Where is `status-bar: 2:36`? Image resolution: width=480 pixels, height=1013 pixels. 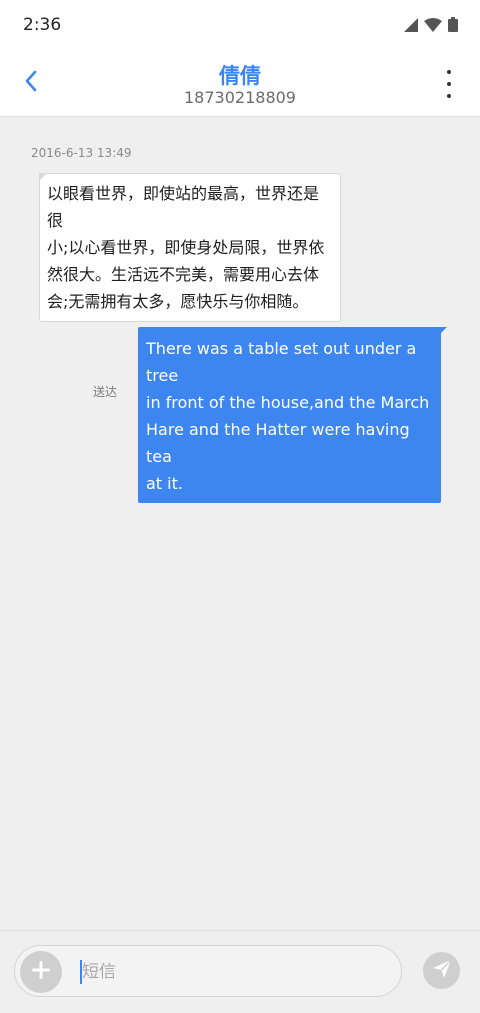
status-bar: 2:36 is located at coordinates (240, 26).